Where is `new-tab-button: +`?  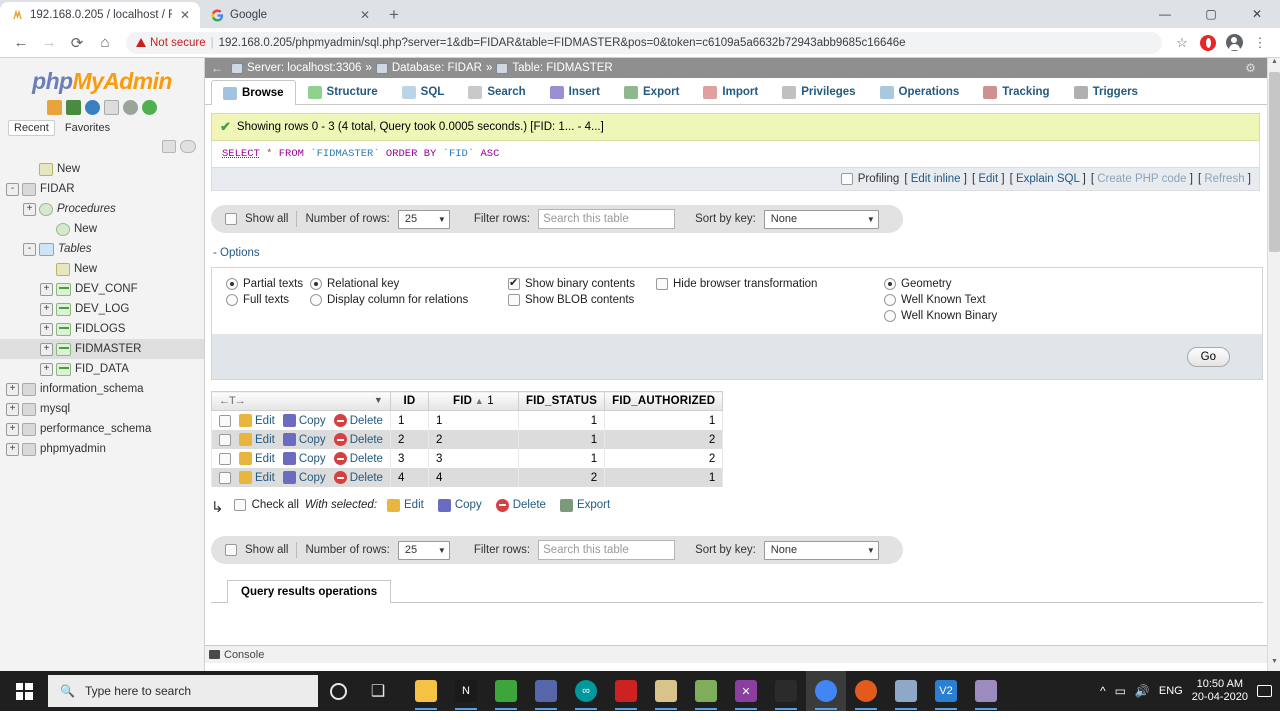 new-tab-button: + is located at coordinates (394, 15).